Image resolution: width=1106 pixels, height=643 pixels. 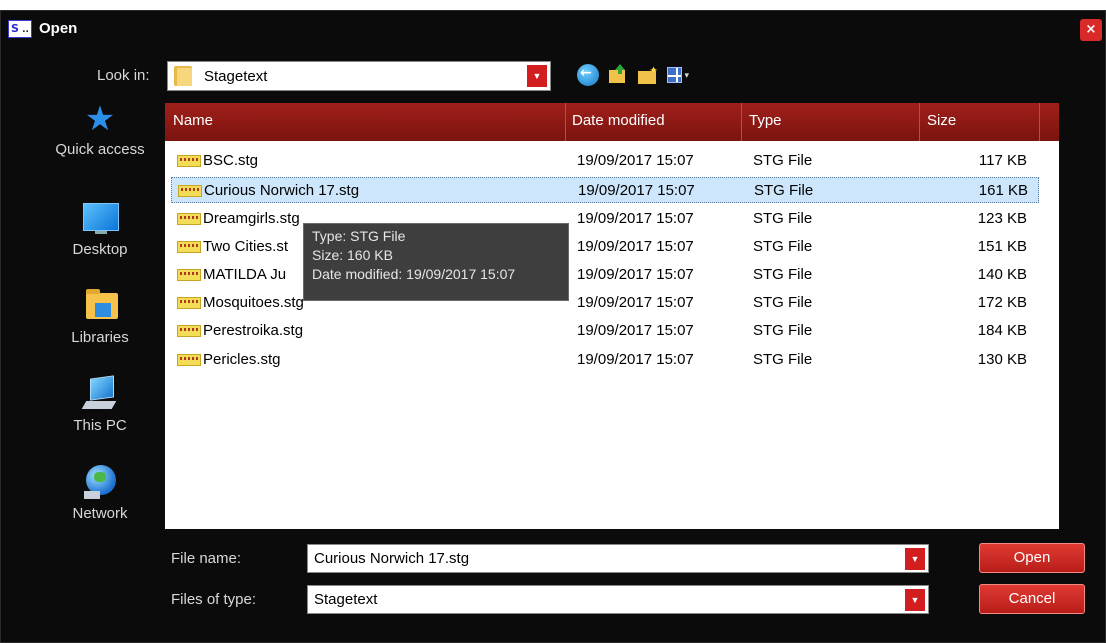 I want to click on open-button: Open, so click(x=1032, y=558).